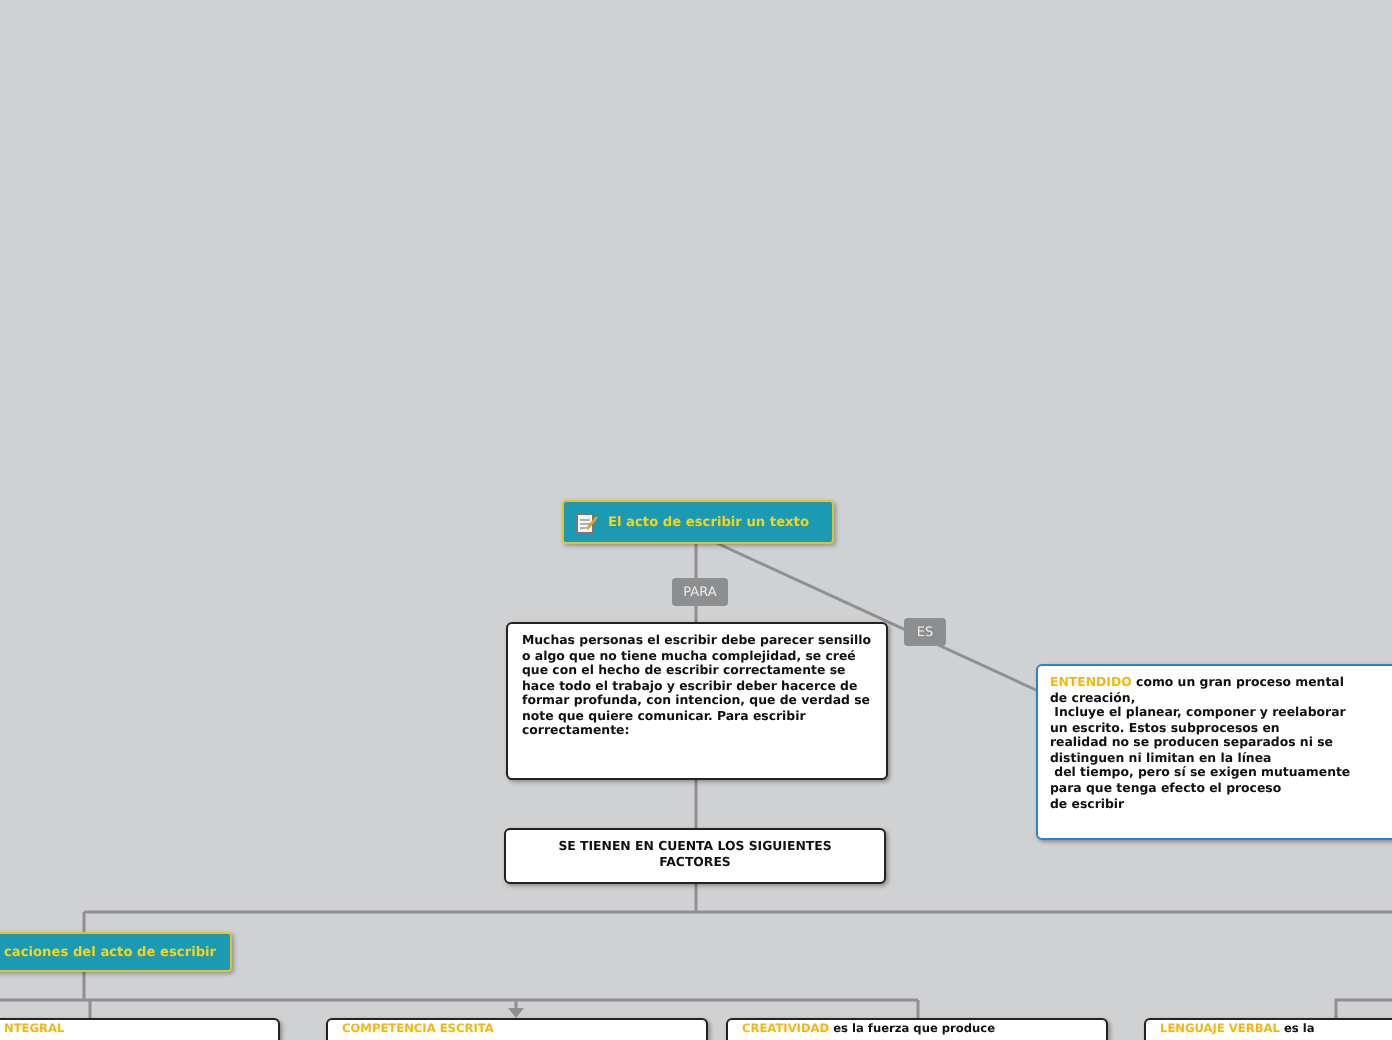 This screenshot has width=1392, height=1040. I want to click on note-pencil-icon, so click(587, 522).